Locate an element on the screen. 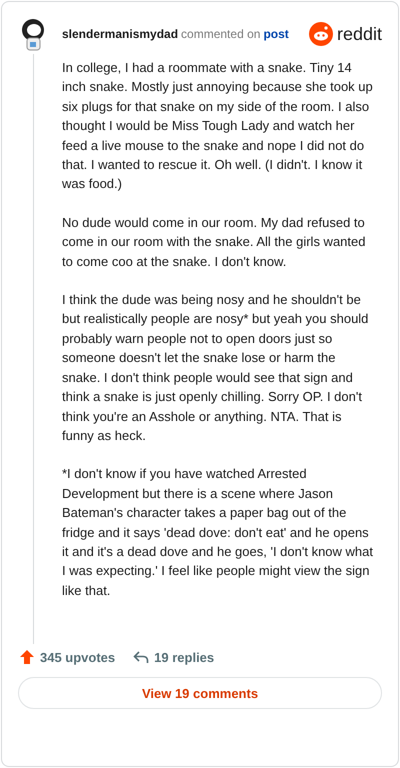 Image resolution: width=400 pixels, height=768 pixels. comment-paragraph: *I don't know if you have watched Arrested Development but there is a scene where Jason Bateman's character takes a paper bag out of the fridge and it says 'dead dove: don't eat' and he opens it and it's a dead dove and he goes, 'I don't know what I was expecting.' I feel like people might view the sign like that. is located at coordinates (218, 532).